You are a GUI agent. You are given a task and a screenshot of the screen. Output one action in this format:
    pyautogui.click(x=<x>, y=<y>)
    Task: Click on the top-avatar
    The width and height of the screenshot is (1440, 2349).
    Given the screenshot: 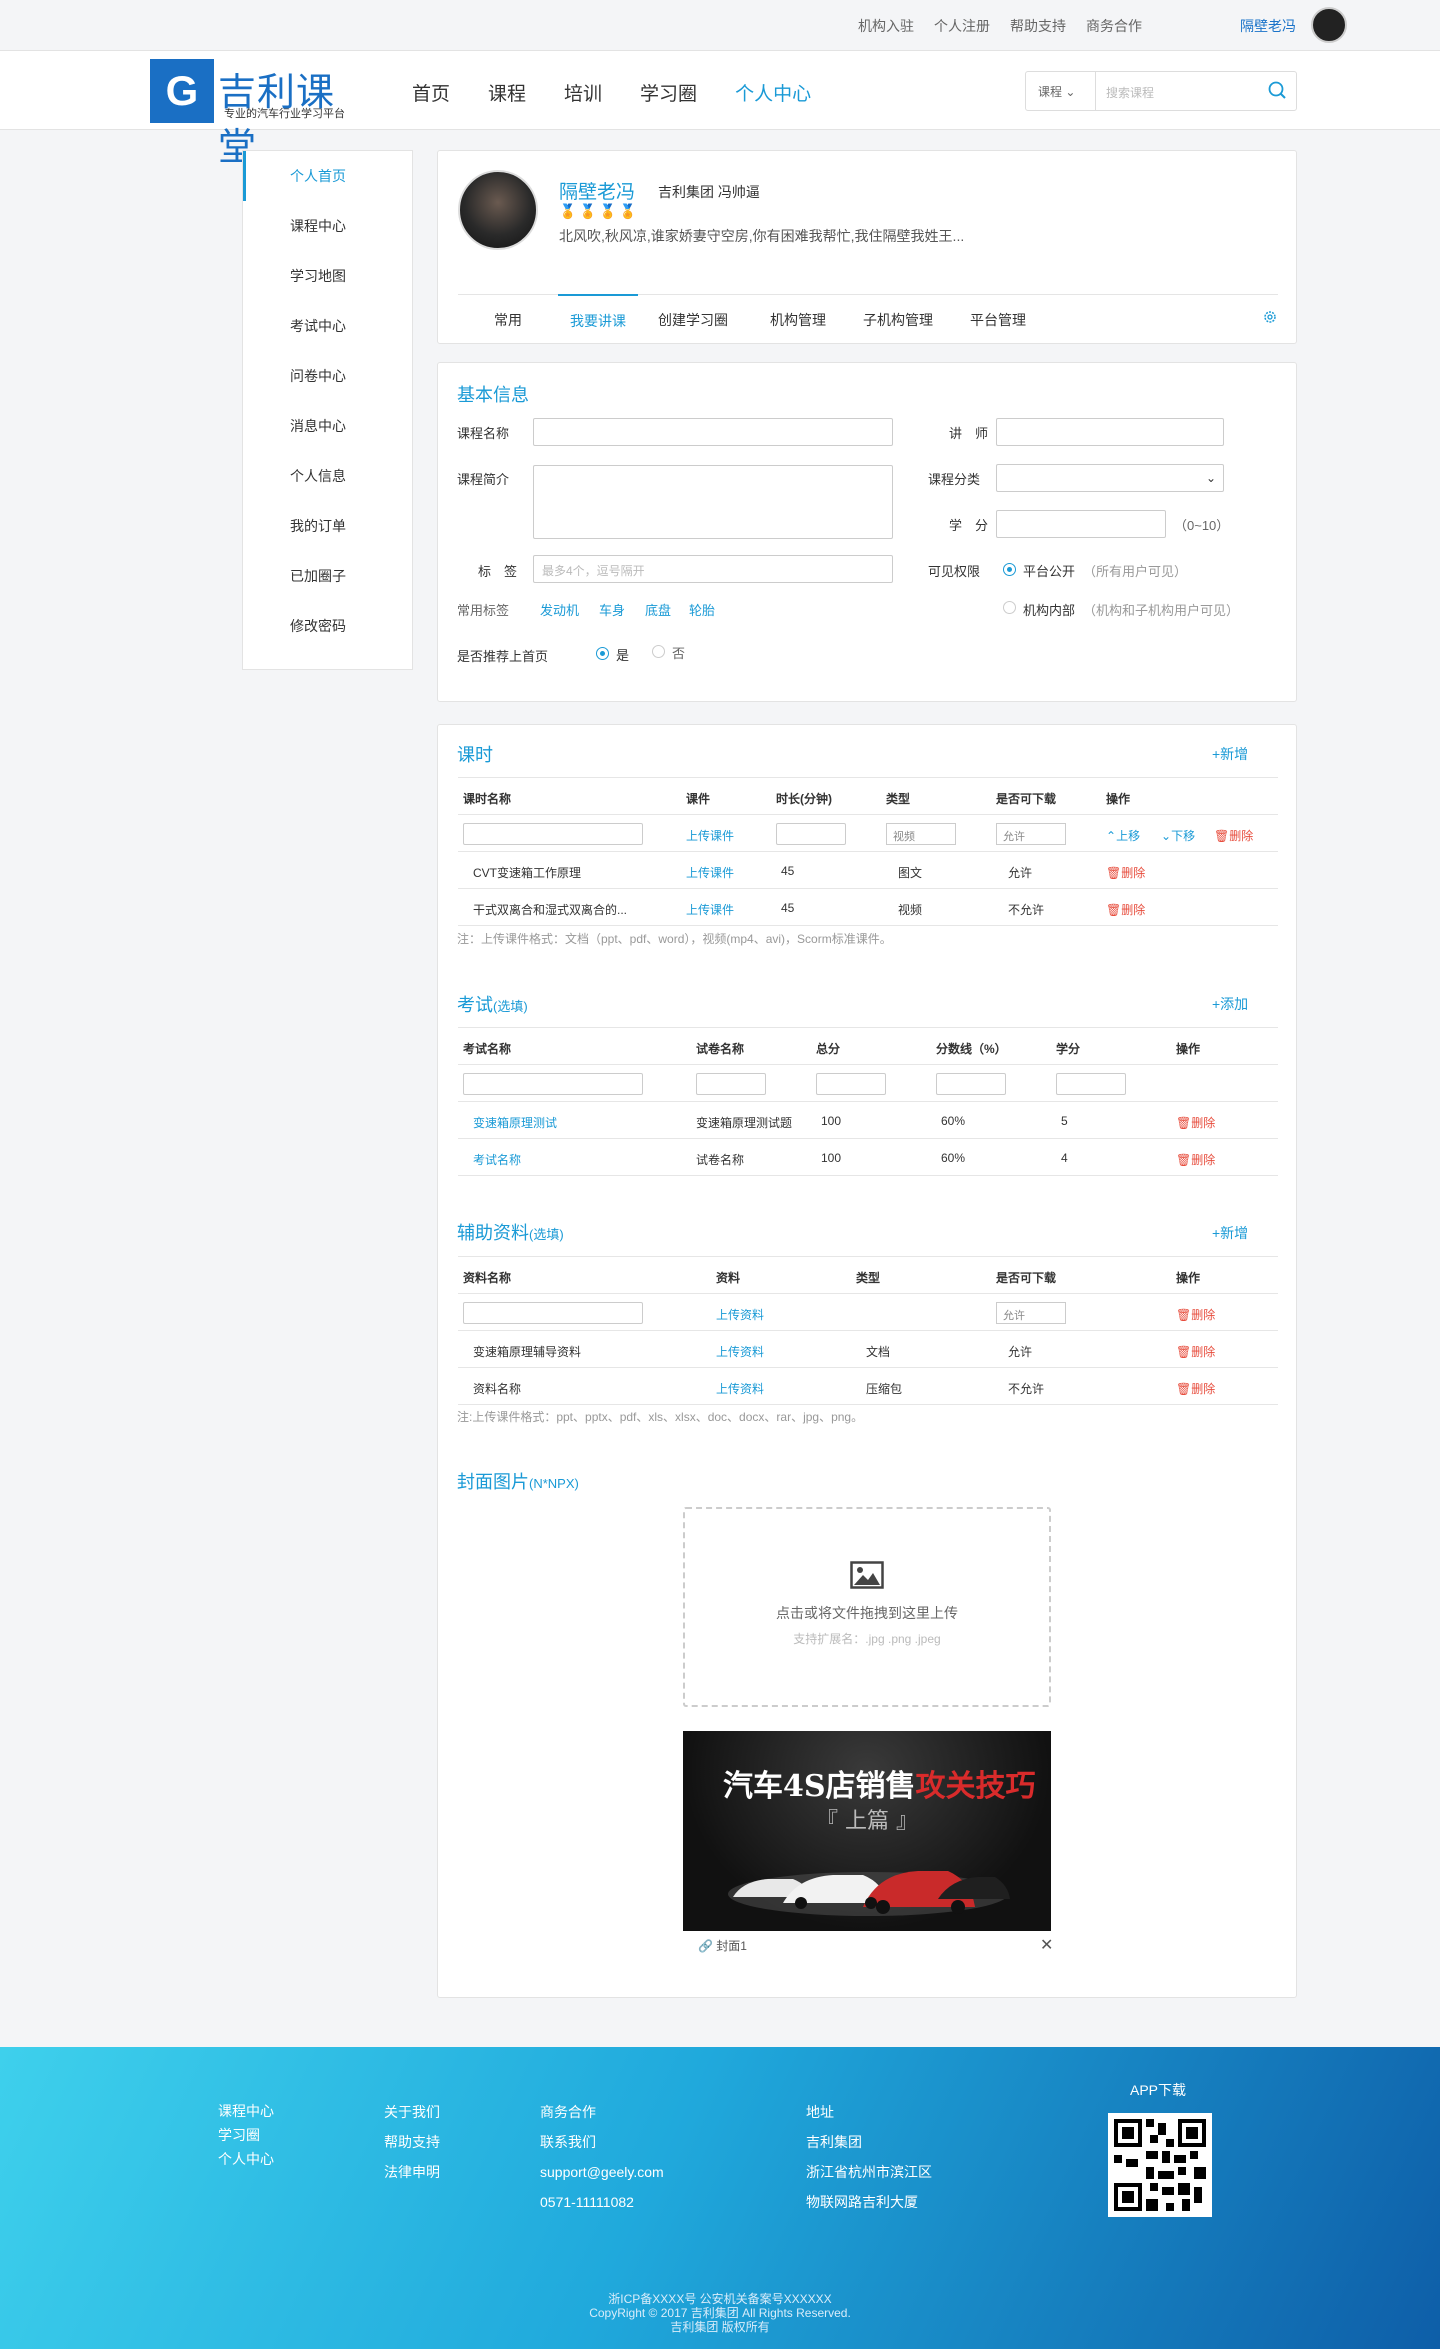 What is the action you would take?
    pyautogui.click(x=1329, y=25)
    